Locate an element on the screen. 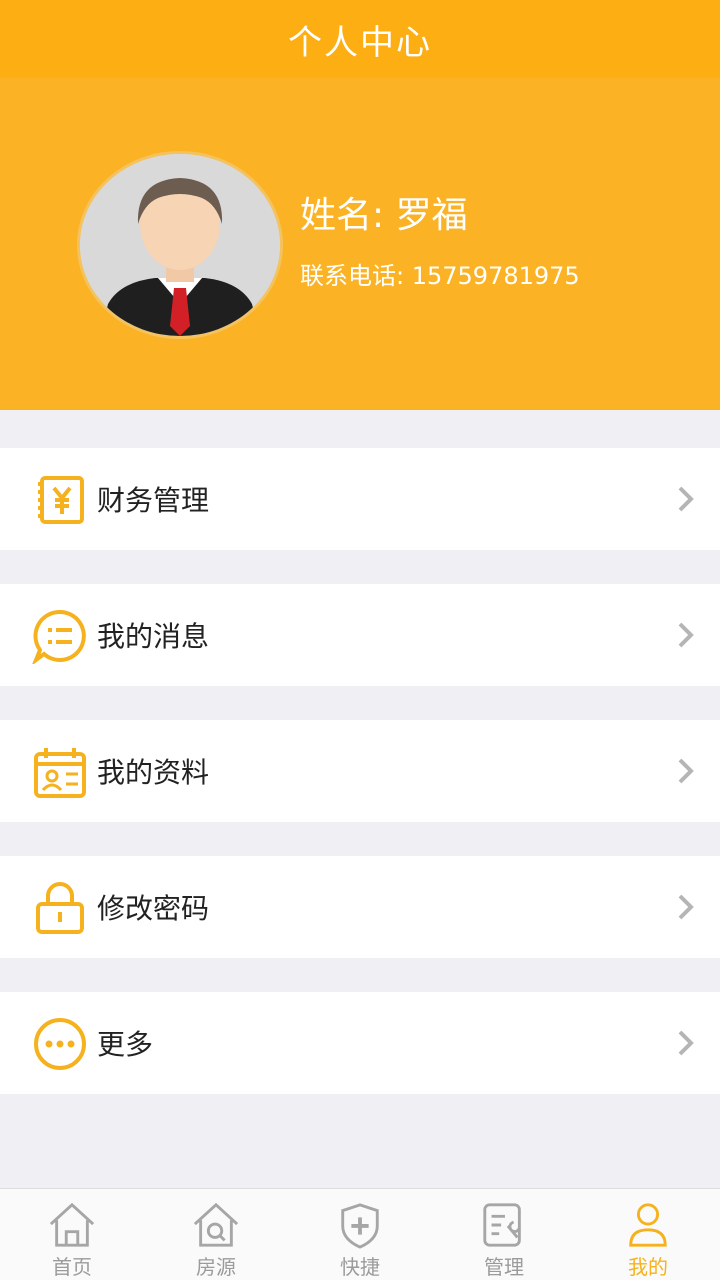 The width and height of the screenshot is (720, 1280). avatar is located at coordinates (180, 245).